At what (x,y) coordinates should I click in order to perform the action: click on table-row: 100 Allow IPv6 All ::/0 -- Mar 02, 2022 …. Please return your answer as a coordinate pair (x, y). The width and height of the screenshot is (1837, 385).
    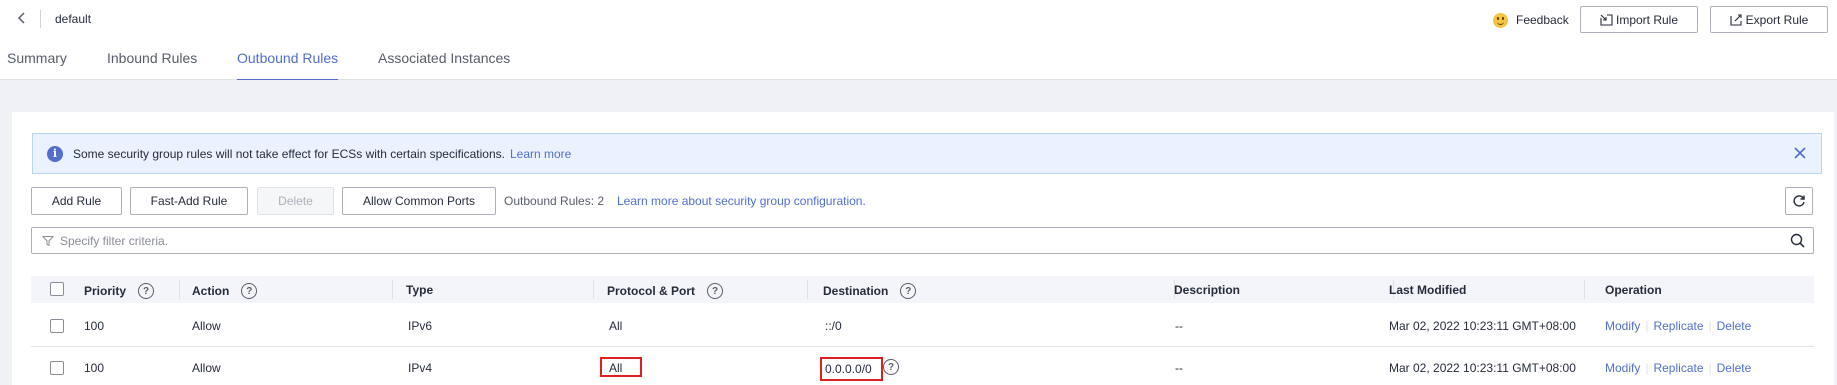
    Looking at the image, I should click on (922, 326).